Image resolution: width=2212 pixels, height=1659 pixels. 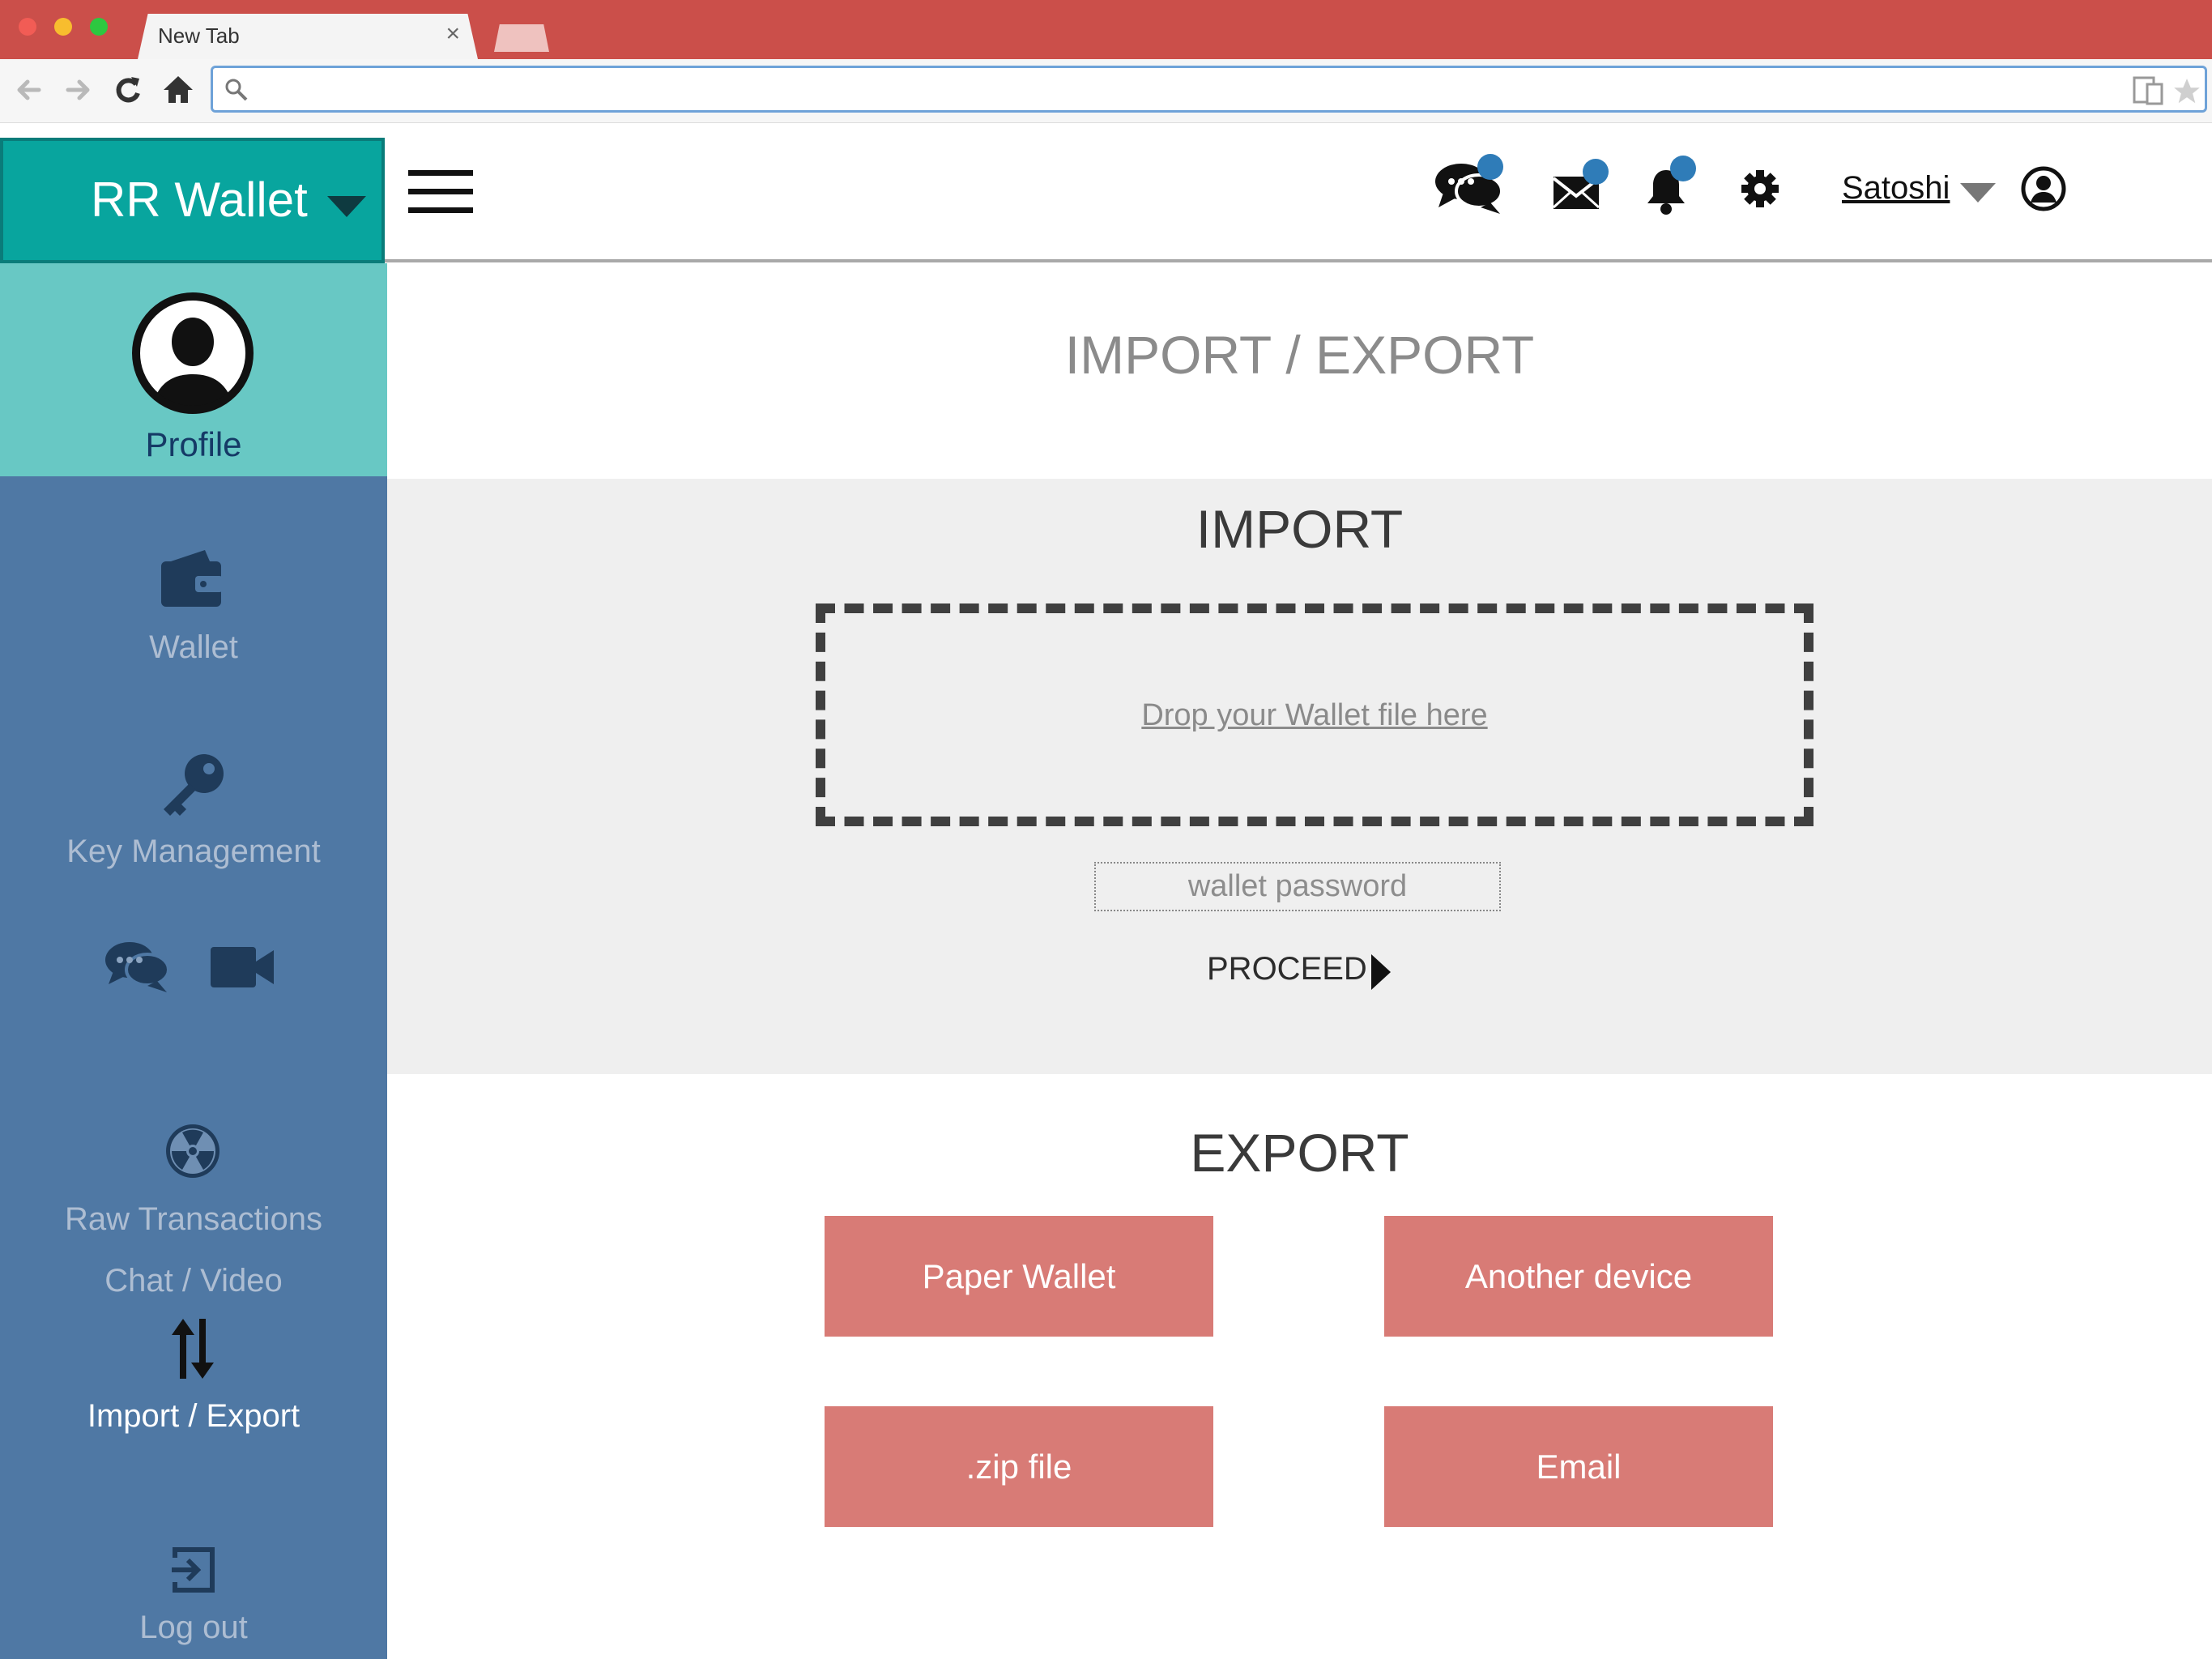 I want to click on sidebar-item-key-management: Key Management, so click(x=194, y=806).